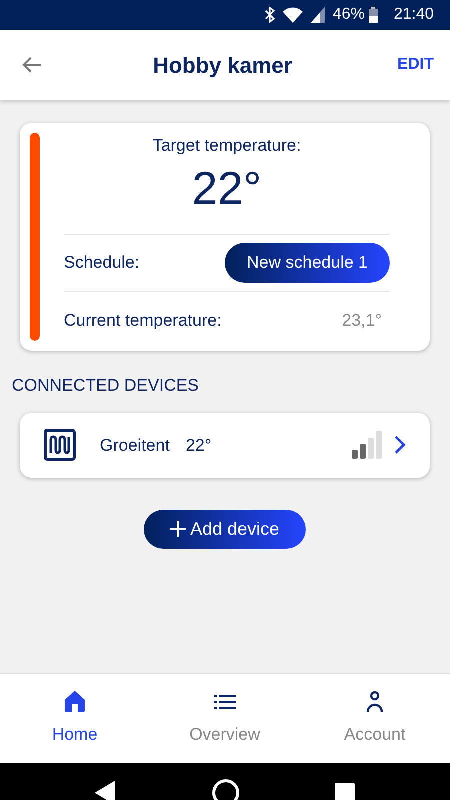 This screenshot has height=800, width=450. What do you see at coordinates (400, 445) in the screenshot?
I see `chevron-right-icon` at bounding box center [400, 445].